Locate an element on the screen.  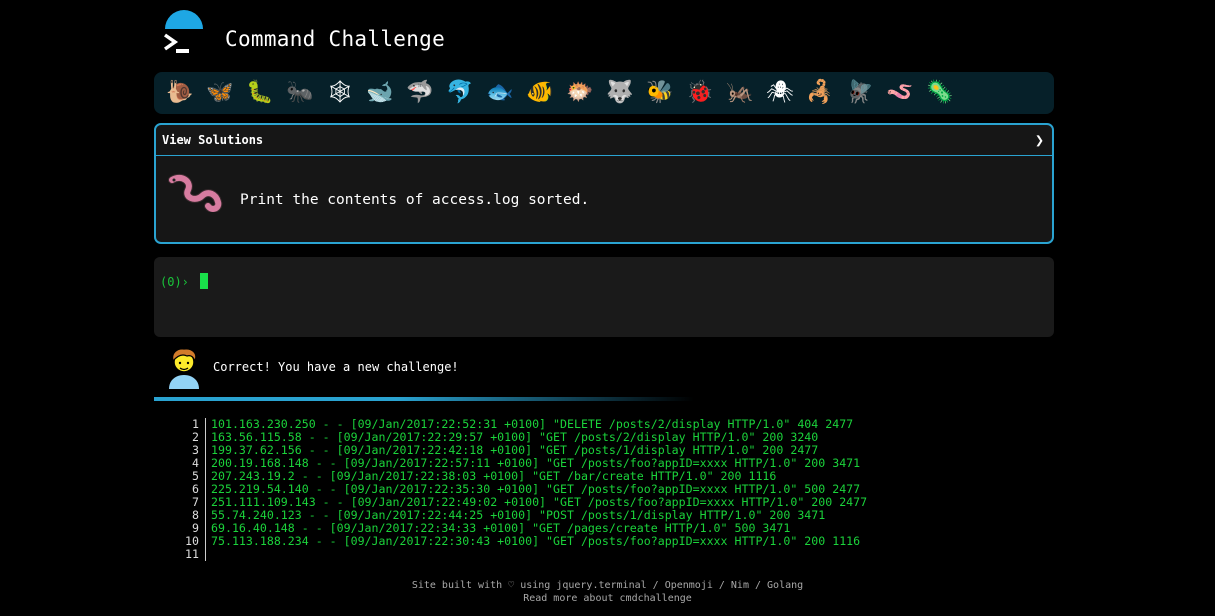
butterfly-icon: 🦋 is located at coordinates (220, 93).